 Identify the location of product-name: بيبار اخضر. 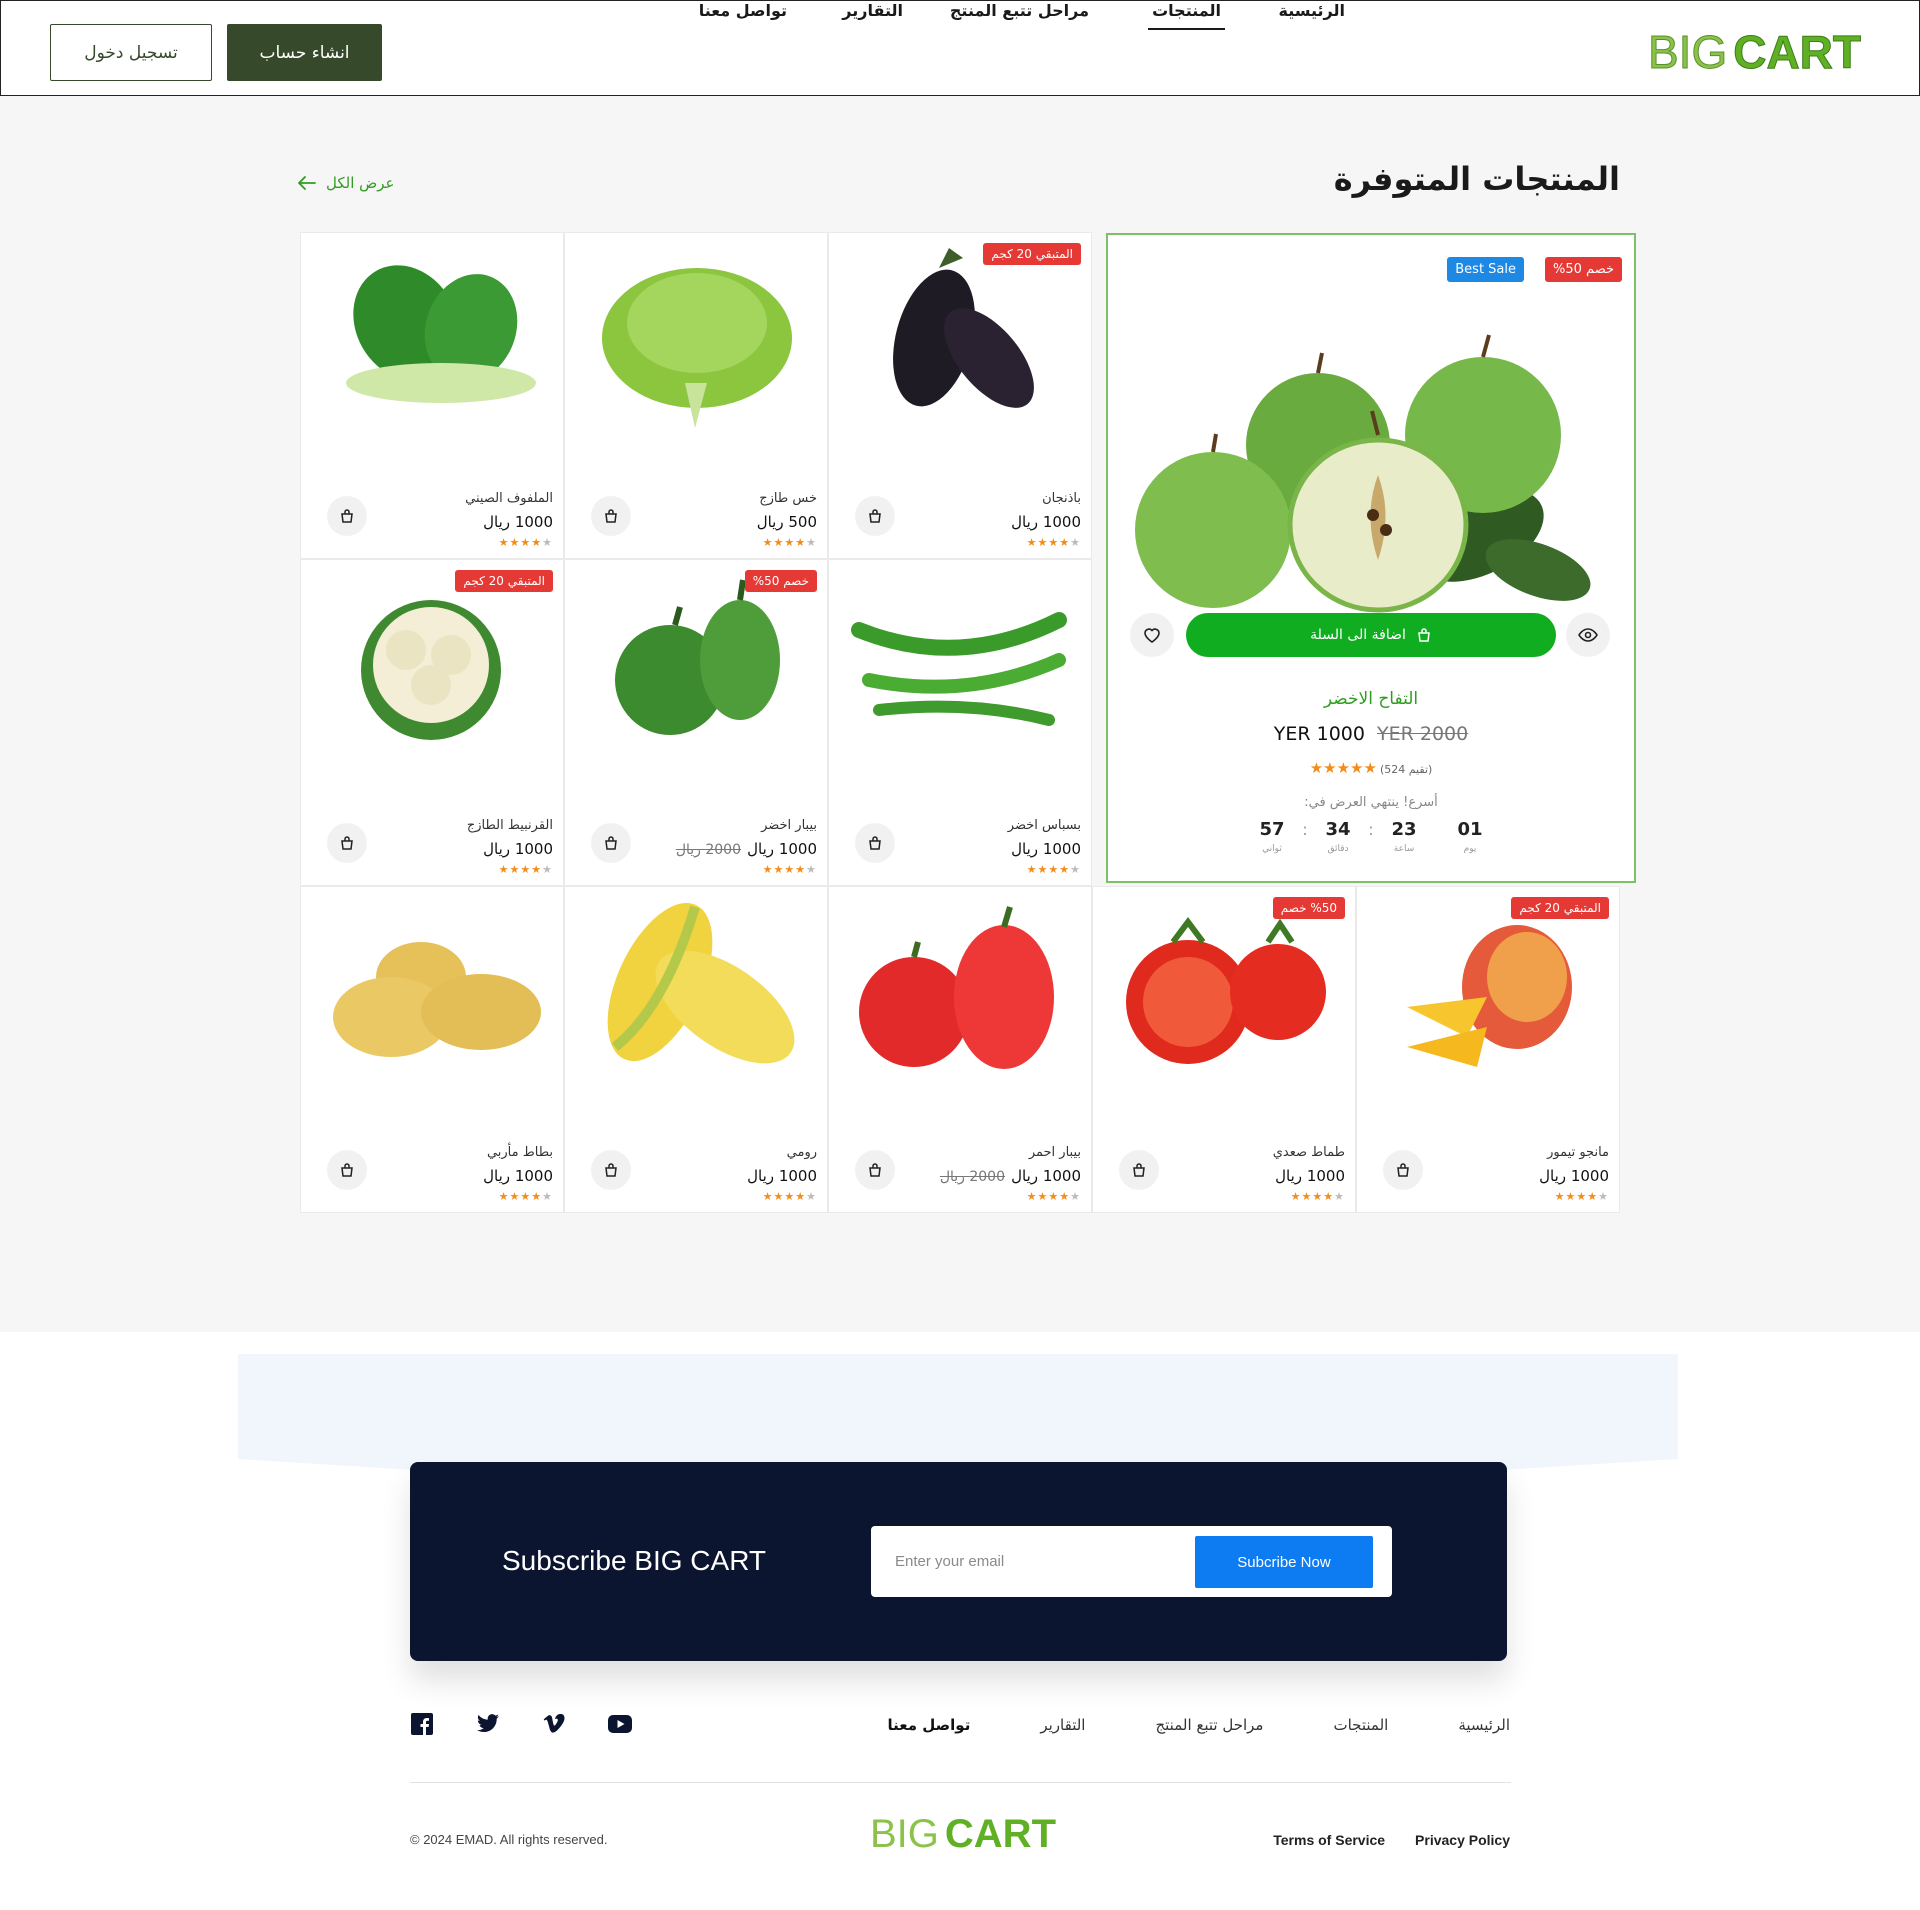
(789, 825).